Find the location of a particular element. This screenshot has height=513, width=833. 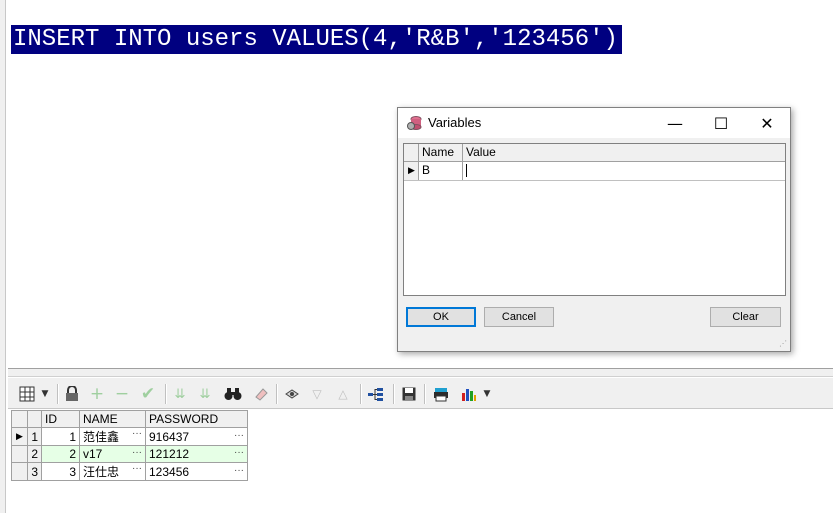

fetch-next-icon: ⇊ is located at coordinates (180, 394).